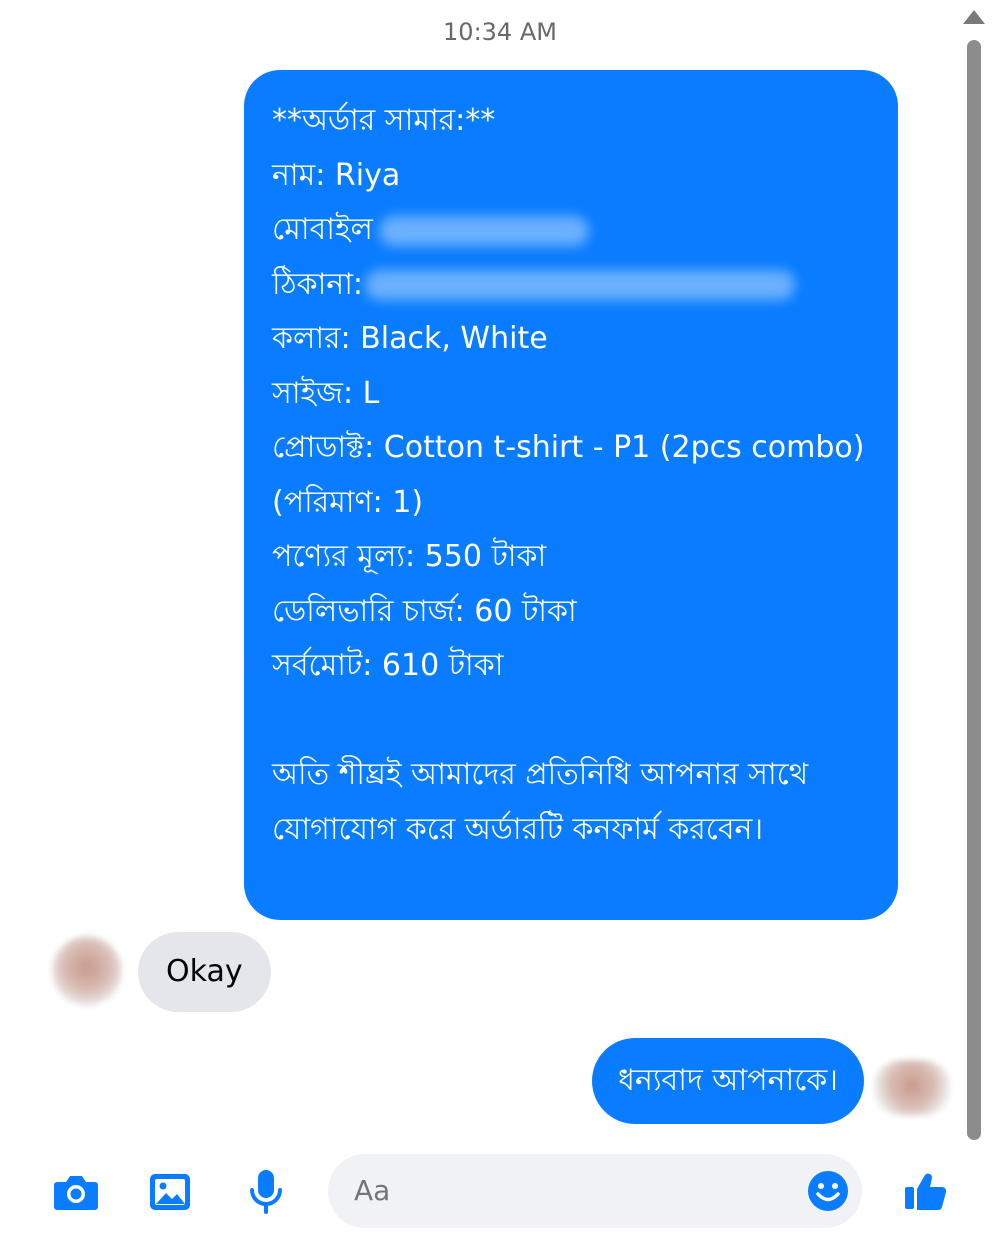 This screenshot has height=1250, width=1000. Describe the element at coordinates (204, 972) in the screenshot. I see `incoming-message-bubble: Okay` at that location.